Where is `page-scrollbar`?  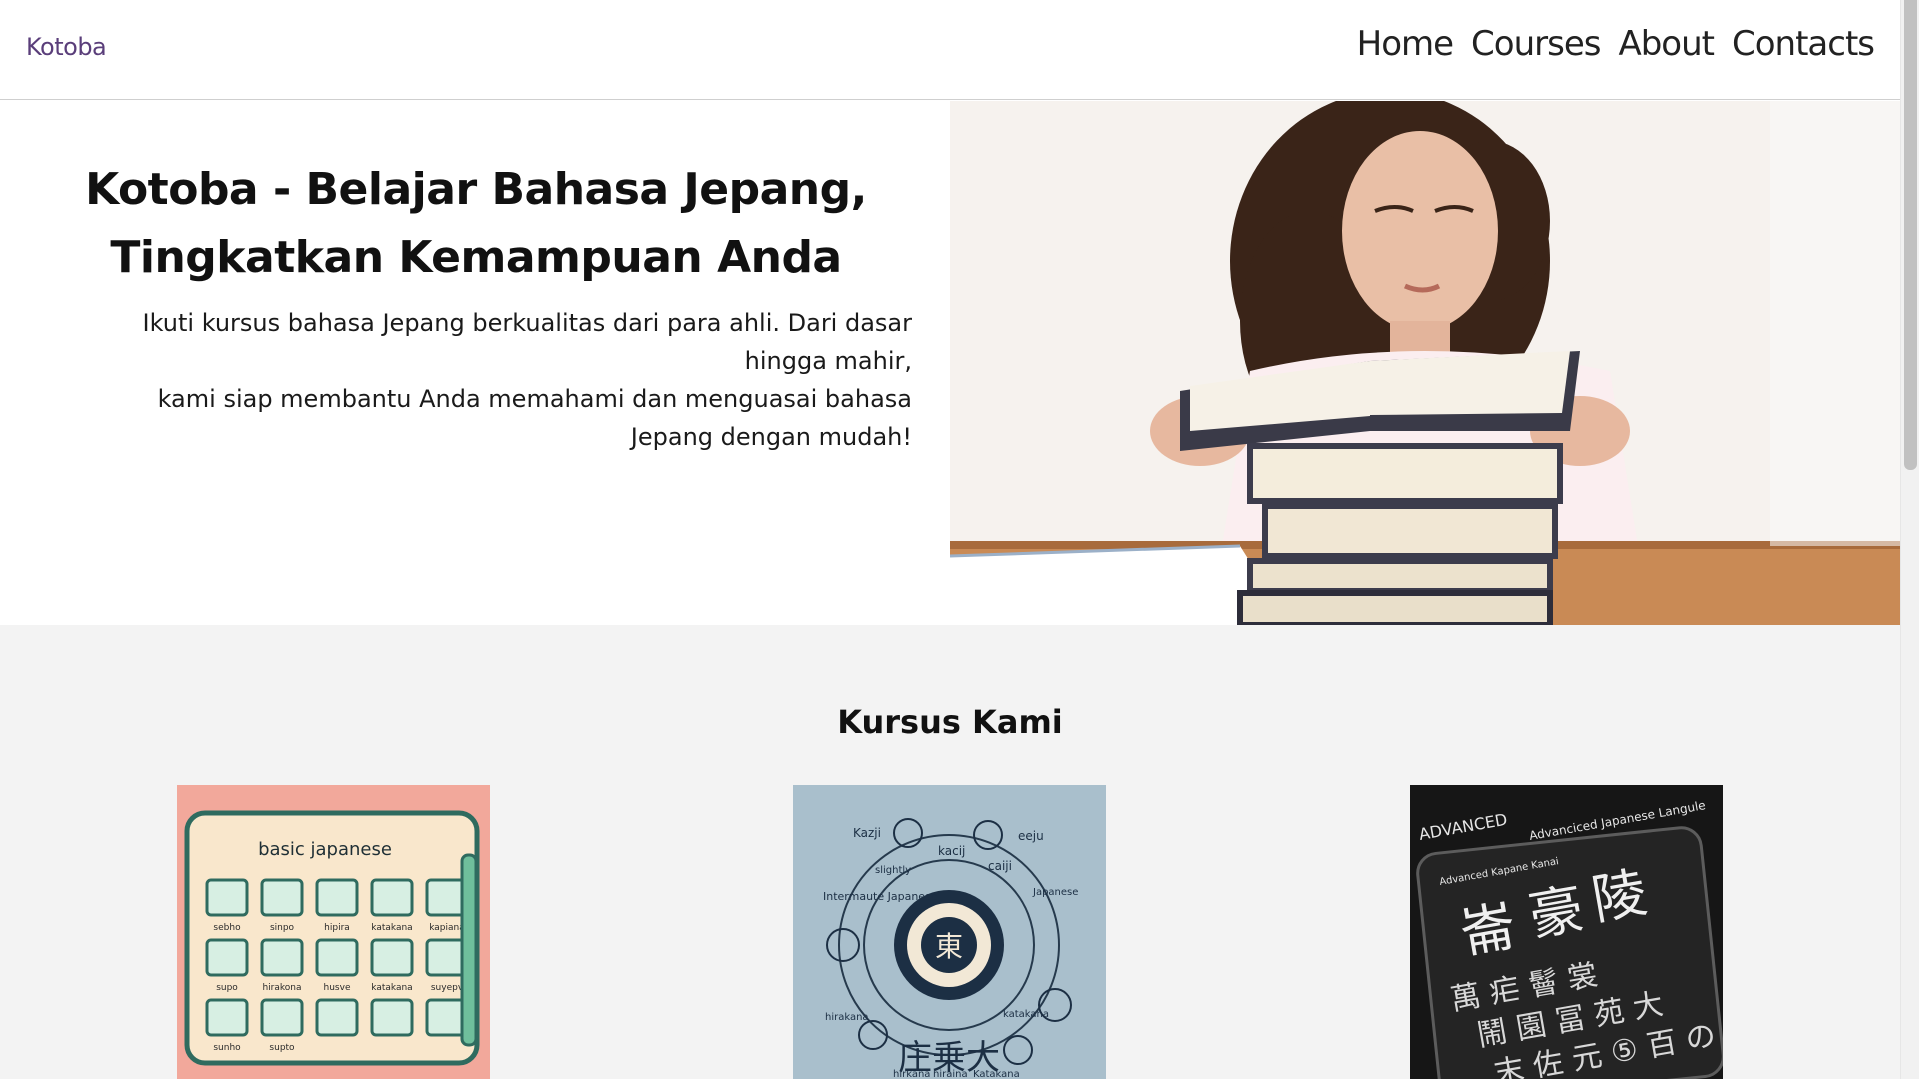 page-scrollbar is located at coordinates (1909, 539).